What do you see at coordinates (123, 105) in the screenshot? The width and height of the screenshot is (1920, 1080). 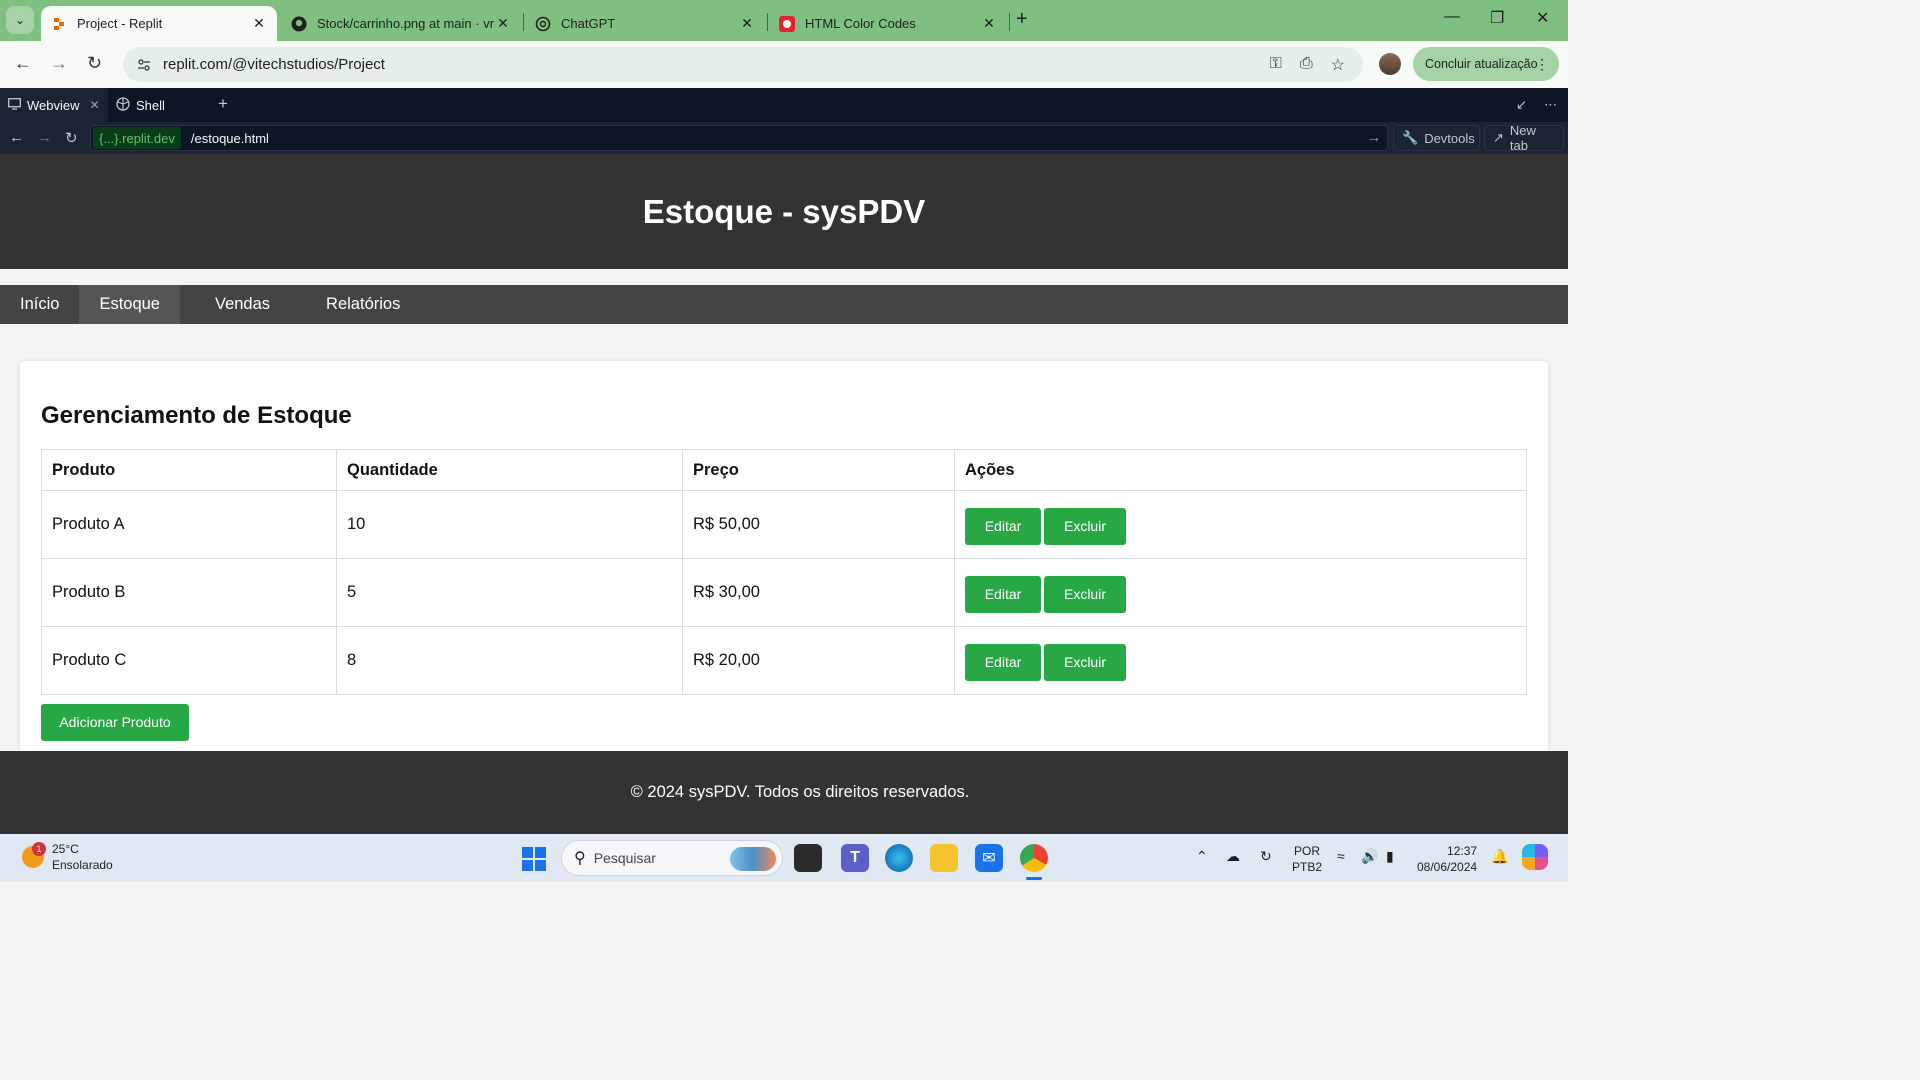 I see `shell-icon` at bounding box center [123, 105].